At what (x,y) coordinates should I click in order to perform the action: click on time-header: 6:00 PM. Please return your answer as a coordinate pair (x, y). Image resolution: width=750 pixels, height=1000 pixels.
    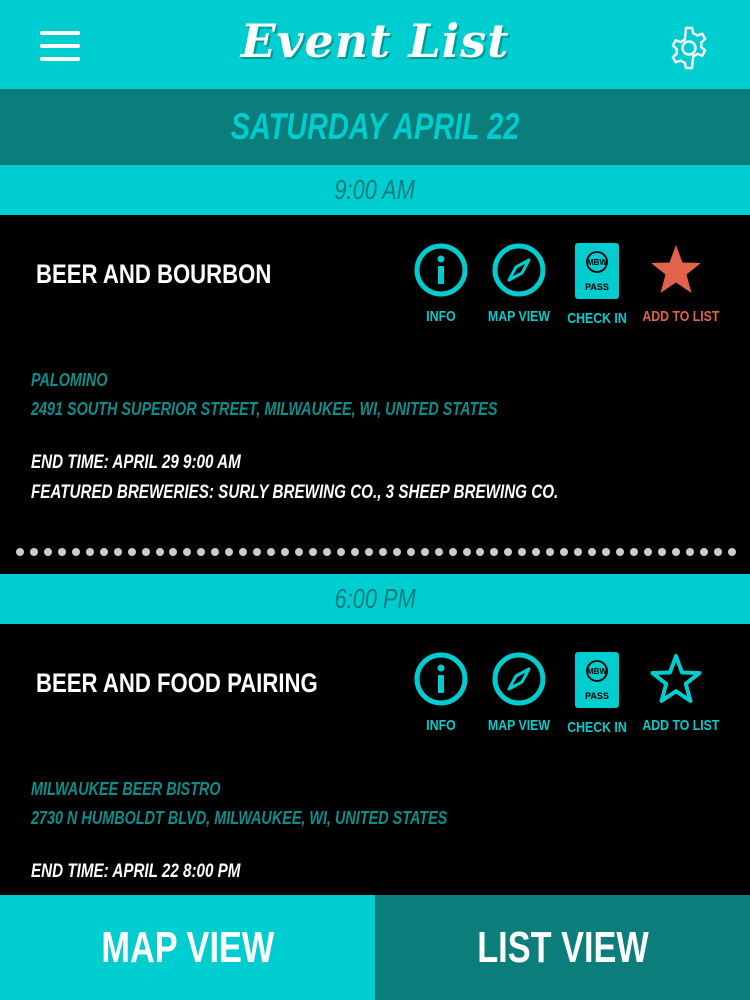
    Looking at the image, I should click on (375, 599).